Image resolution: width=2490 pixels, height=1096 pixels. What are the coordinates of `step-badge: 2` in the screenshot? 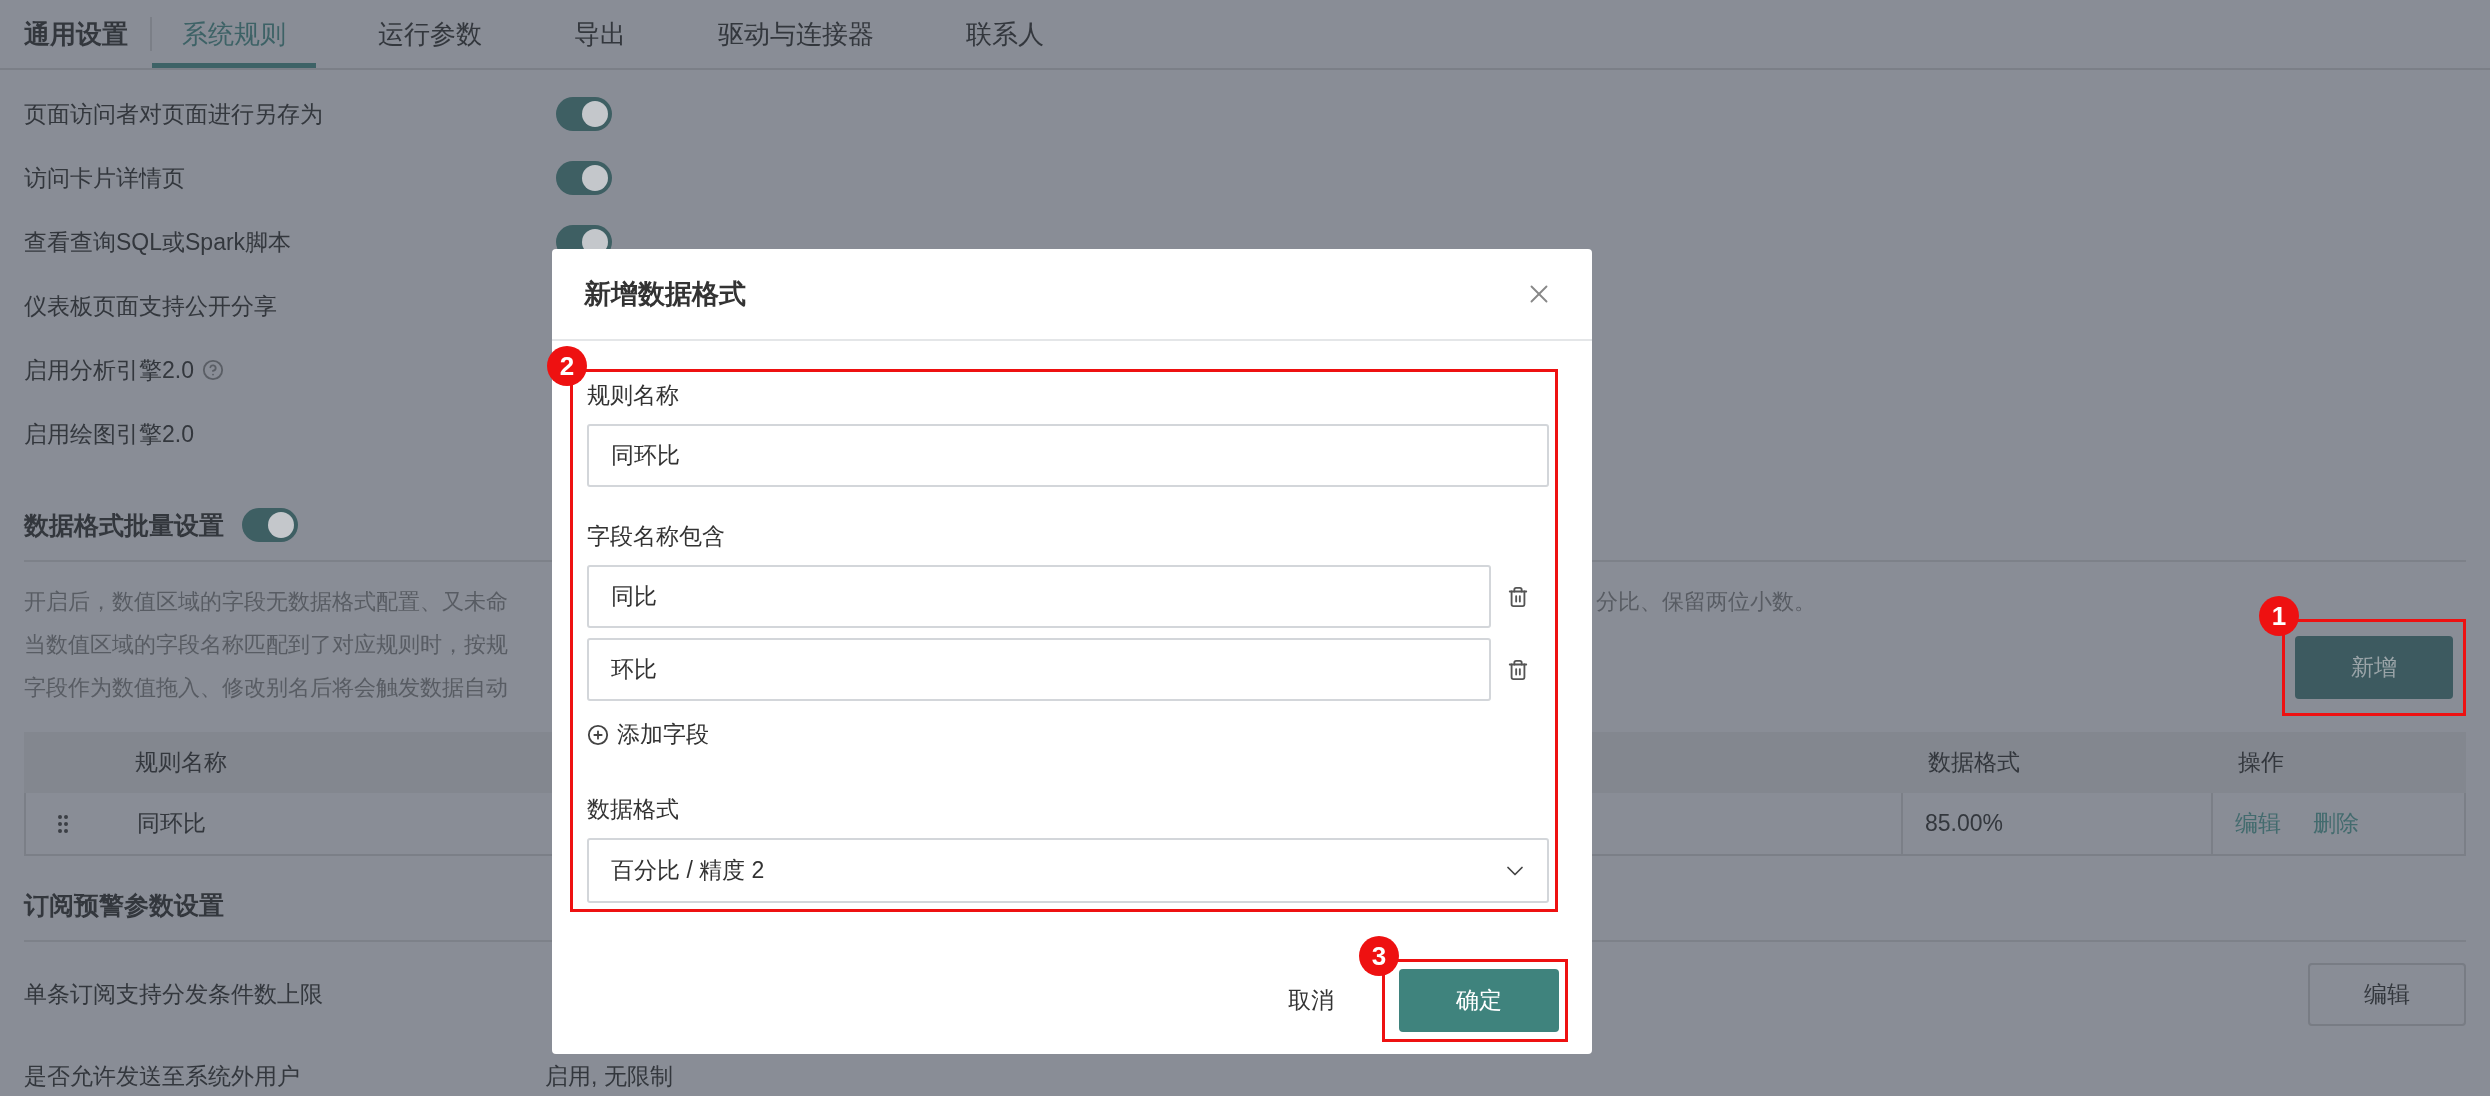 It's located at (567, 366).